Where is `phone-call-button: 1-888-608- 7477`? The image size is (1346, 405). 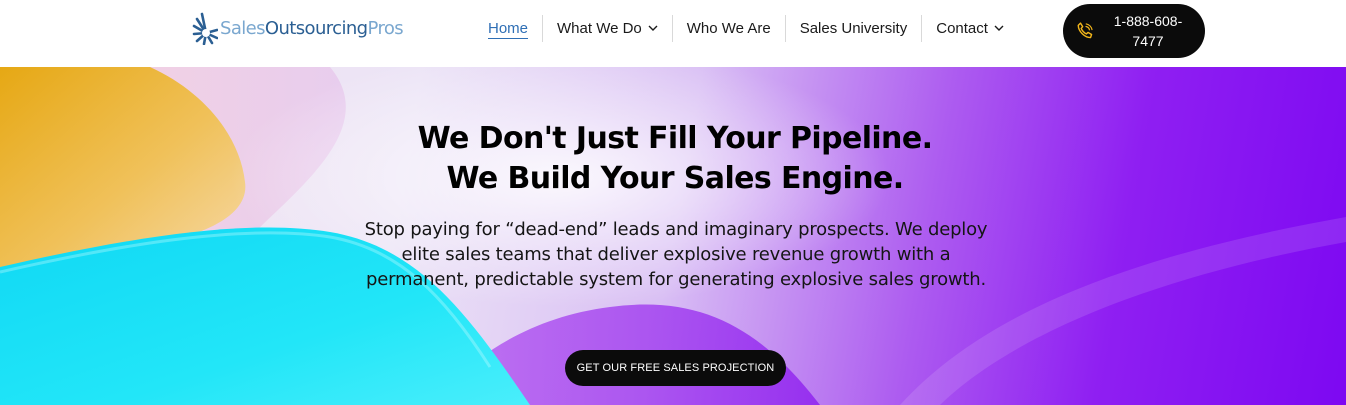 phone-call-button: 1-888-608- 7477 is located at coordinates (1134, 31).